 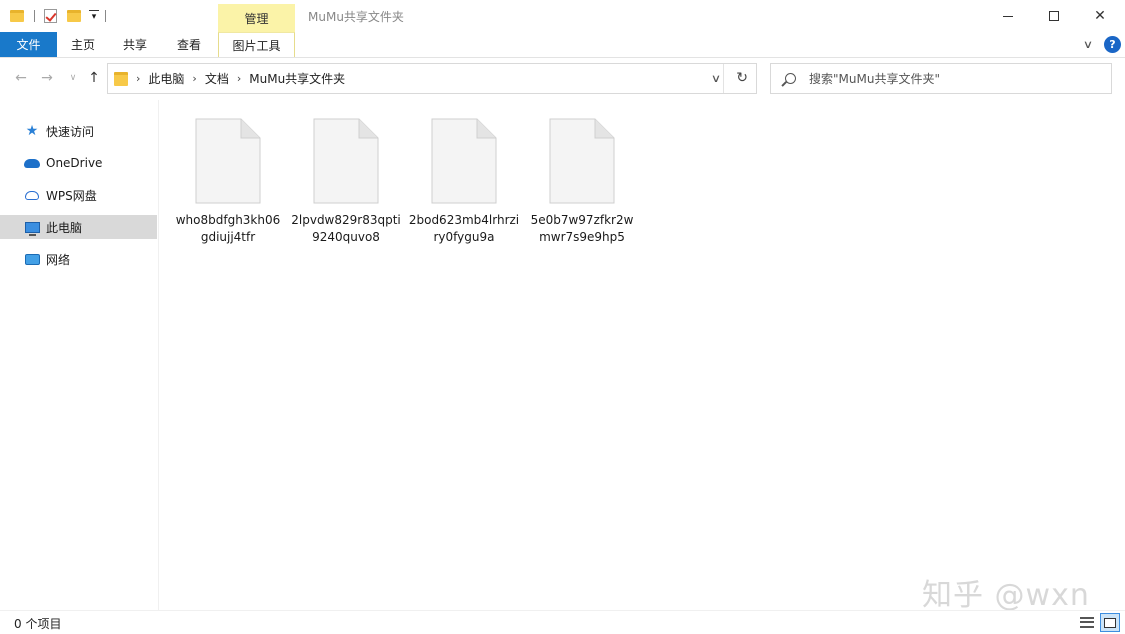 I want to click on search-icon, so click(x=790, y=78).